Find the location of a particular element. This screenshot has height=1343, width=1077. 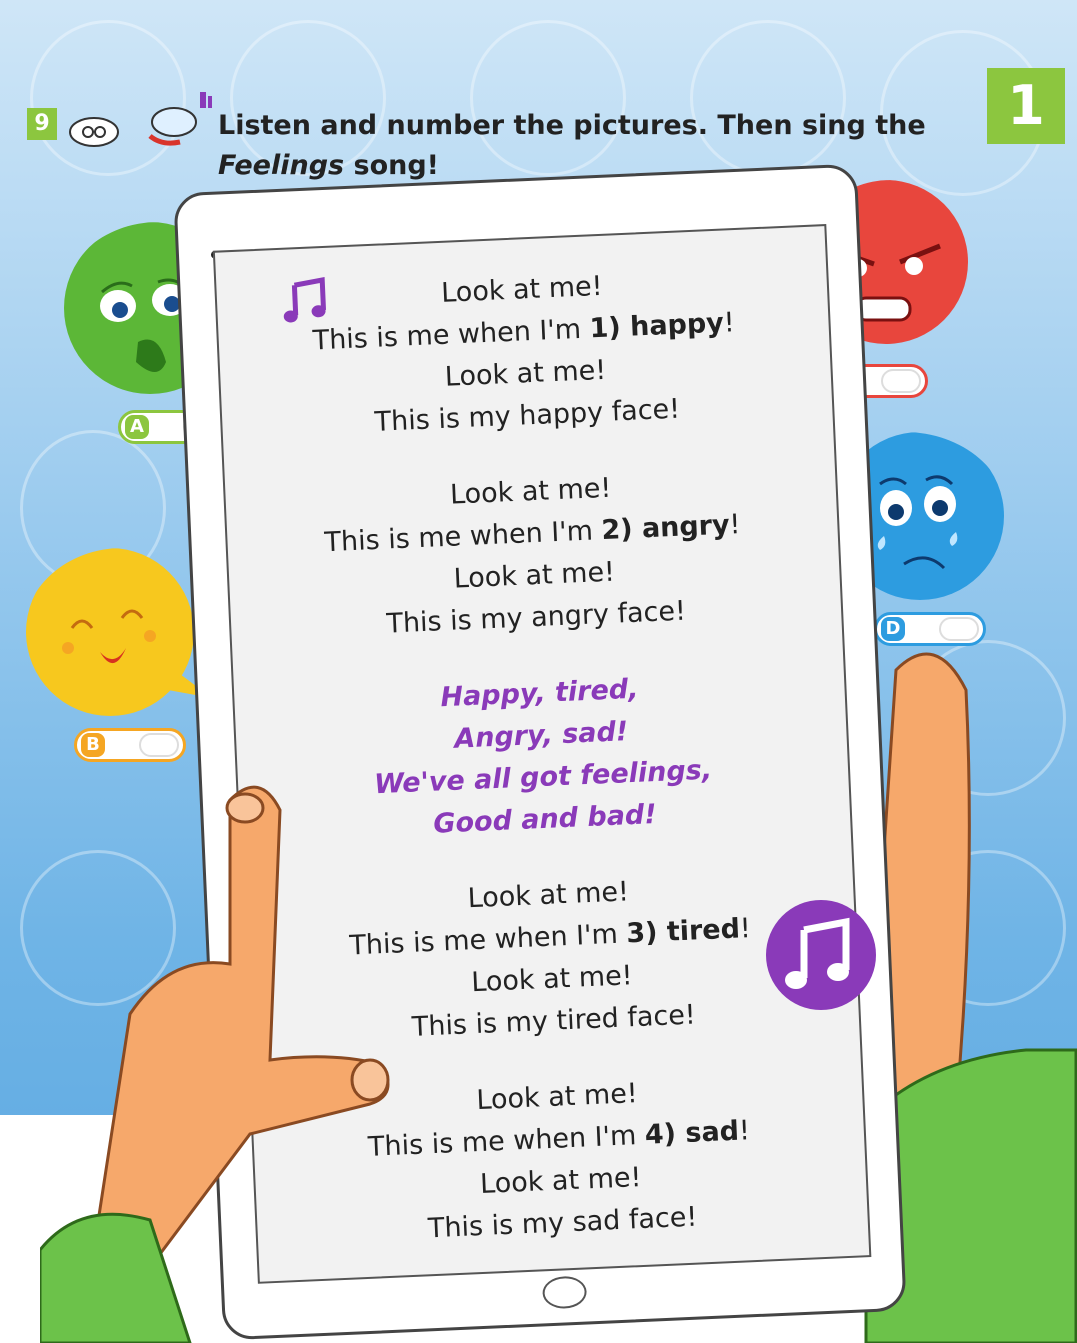

lyric-answer: 1) happy is located at coordinates (656, 326).